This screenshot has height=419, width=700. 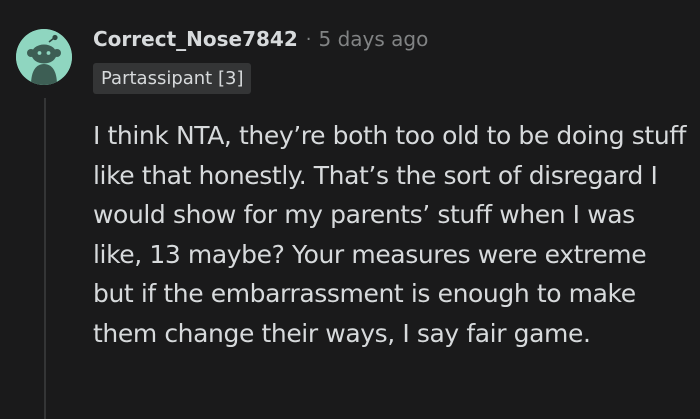 I want to click on timestamp-link: 5 days ago, so click(x=373, y=39).